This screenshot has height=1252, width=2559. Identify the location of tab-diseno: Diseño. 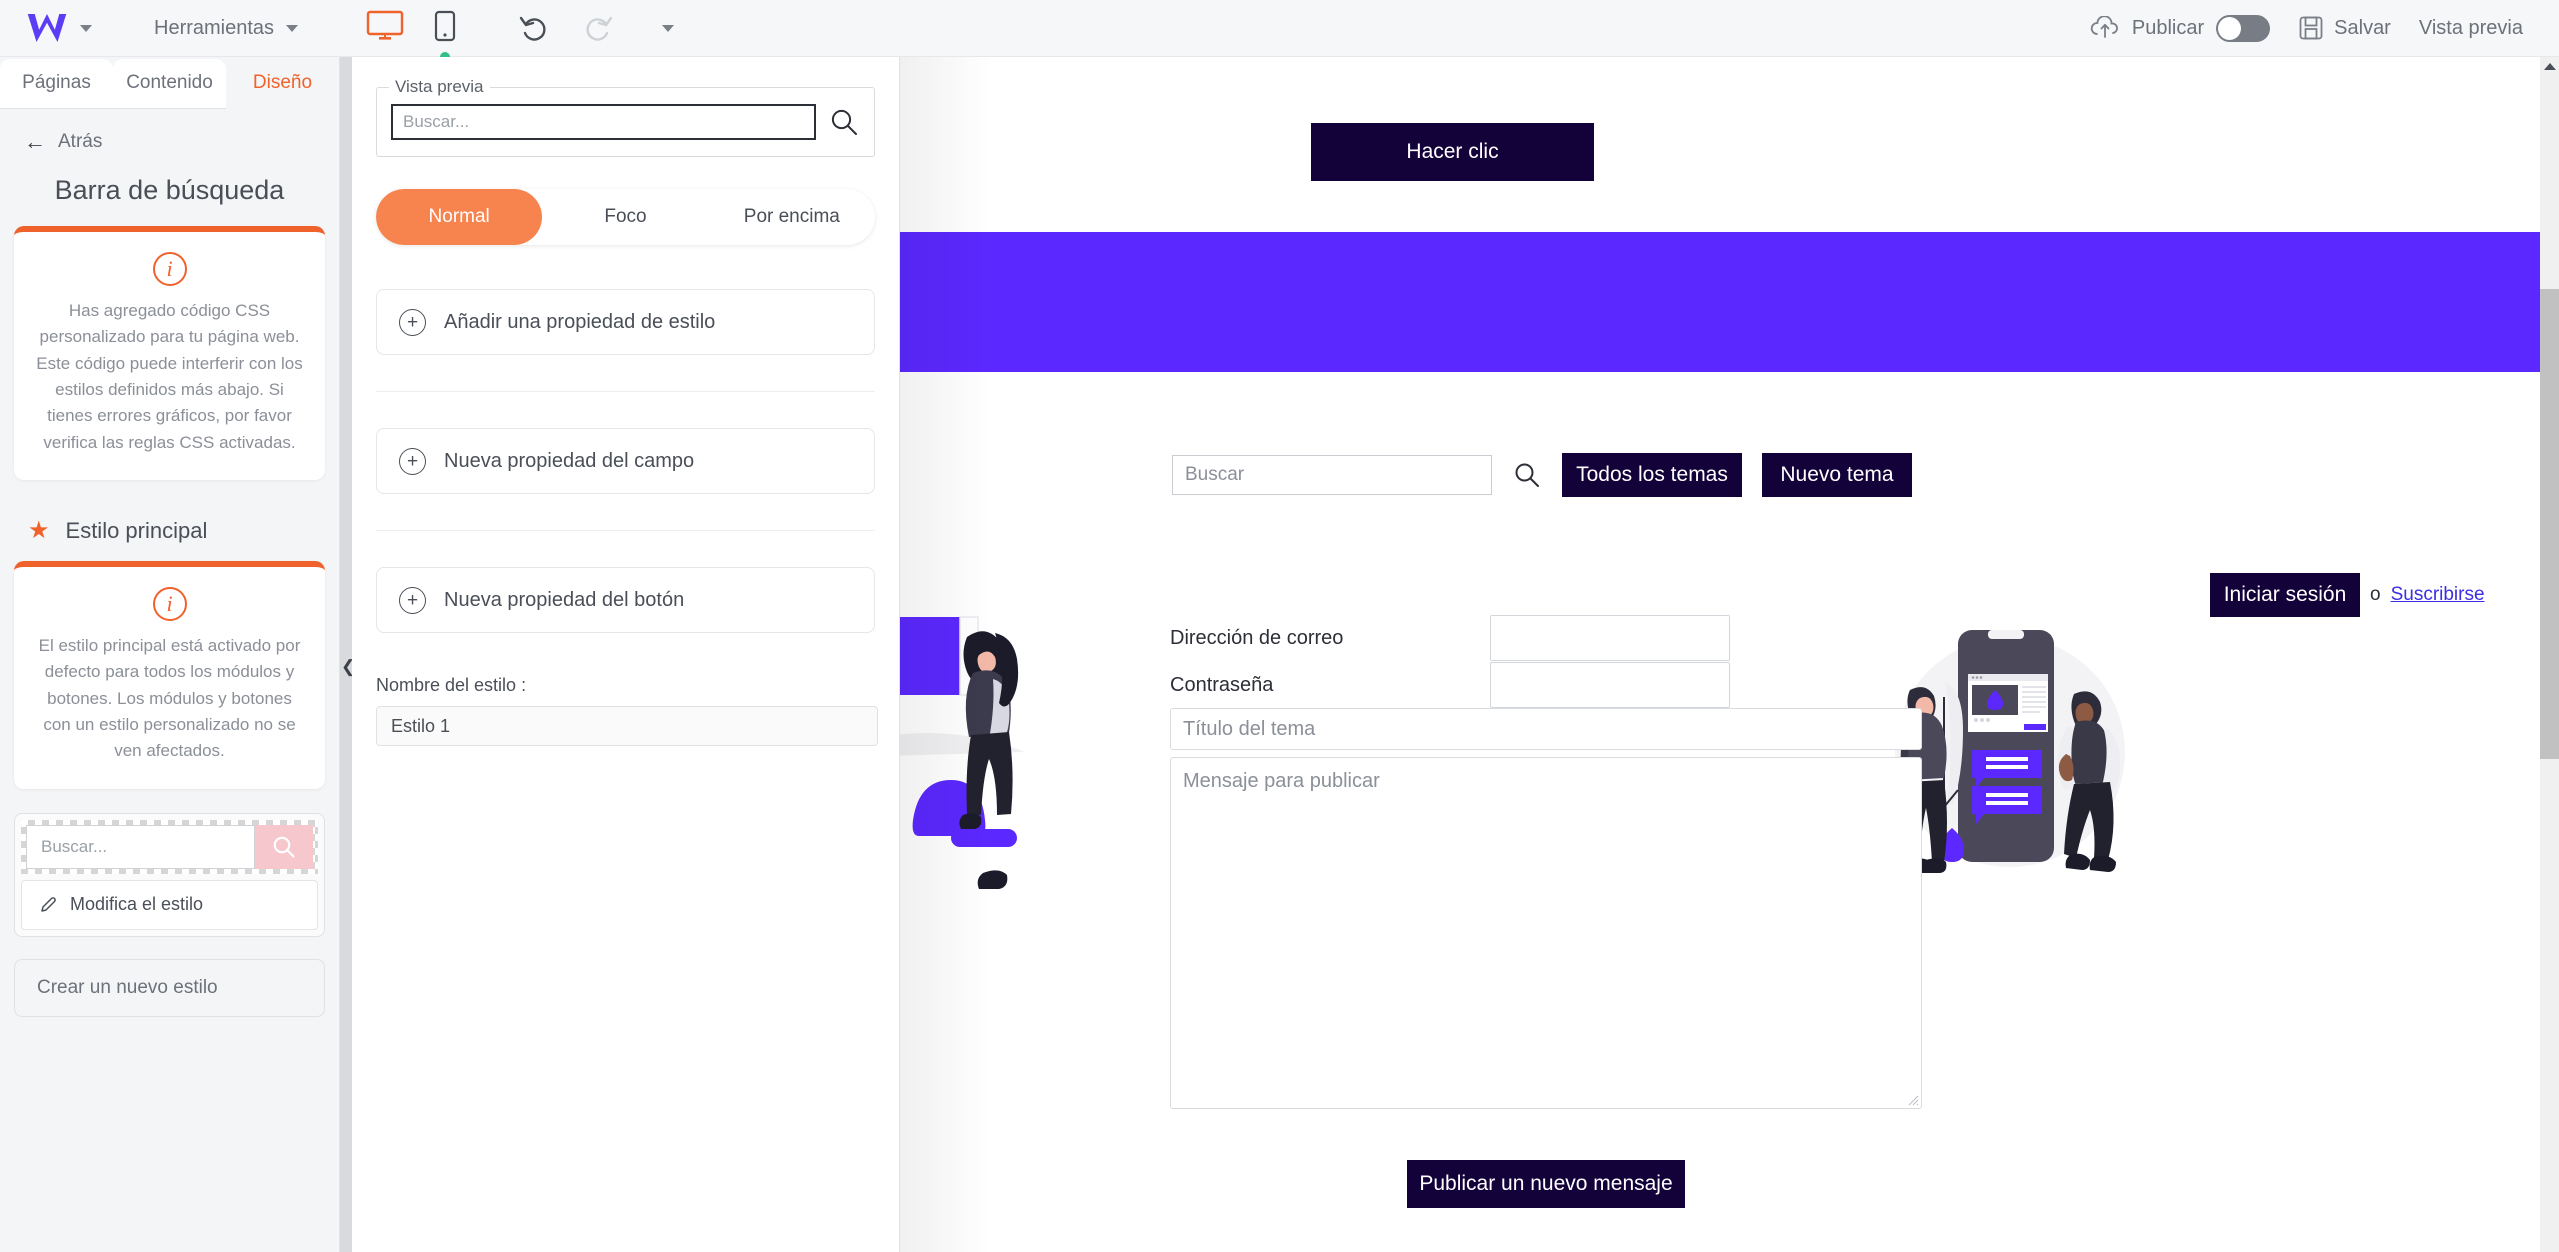
(282, 84).